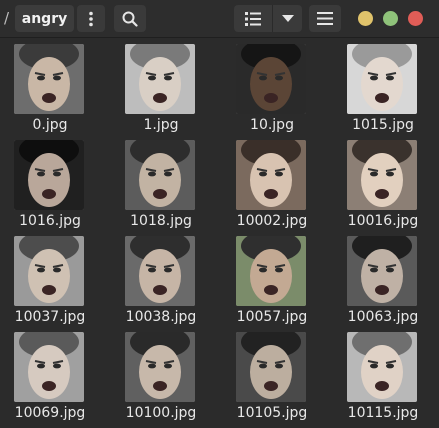 Image resolution: width=439 pixels, height=428 pixels. I want to click on chevron-down-icon, so click(287, 18).